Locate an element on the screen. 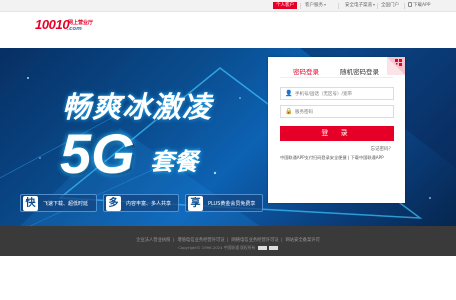 The image size is (456, 300). top-item-label: 客户服务 is located at coordinates (314, 5).